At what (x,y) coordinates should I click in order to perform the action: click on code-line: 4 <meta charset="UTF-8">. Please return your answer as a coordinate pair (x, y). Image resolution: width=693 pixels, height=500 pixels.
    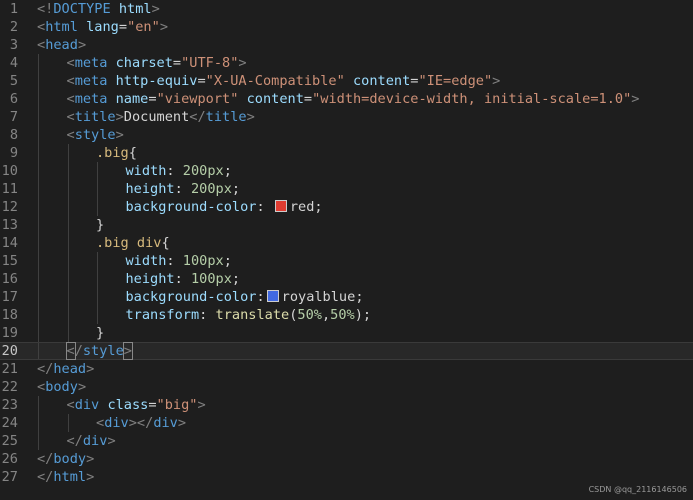
    Looking at the image, I should click on (346, 63).